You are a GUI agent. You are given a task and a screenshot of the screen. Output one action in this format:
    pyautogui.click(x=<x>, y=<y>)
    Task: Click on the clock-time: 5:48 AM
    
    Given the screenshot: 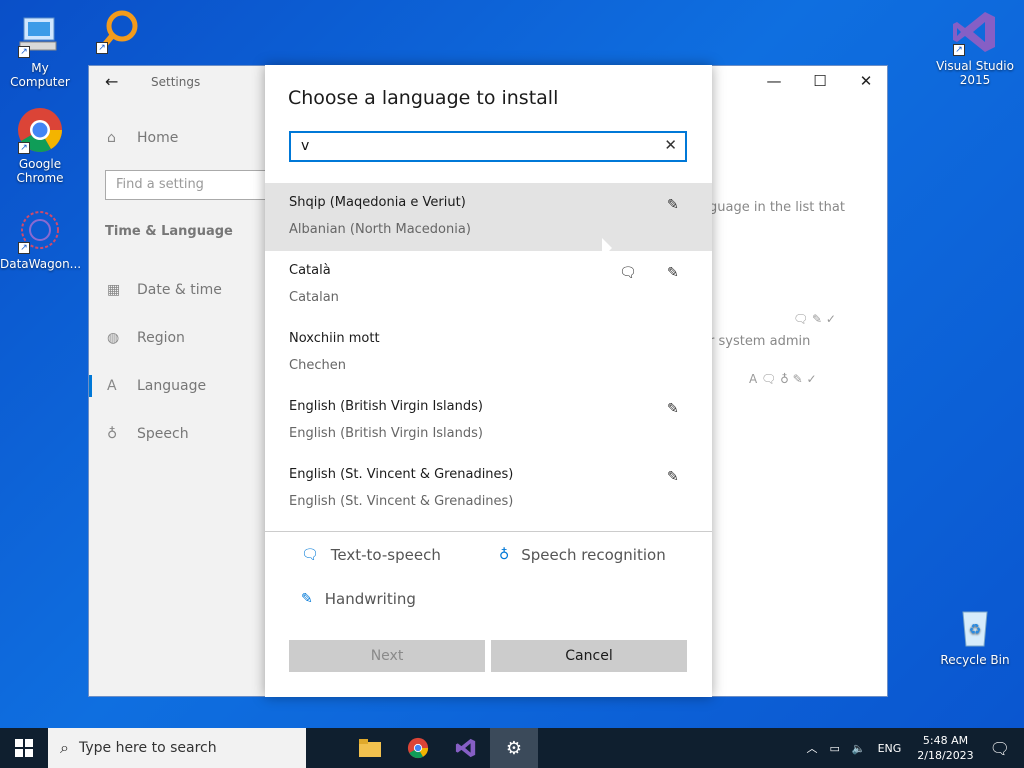 What is the action you would take?
    pyautogui.click(x=945, y=740)
    